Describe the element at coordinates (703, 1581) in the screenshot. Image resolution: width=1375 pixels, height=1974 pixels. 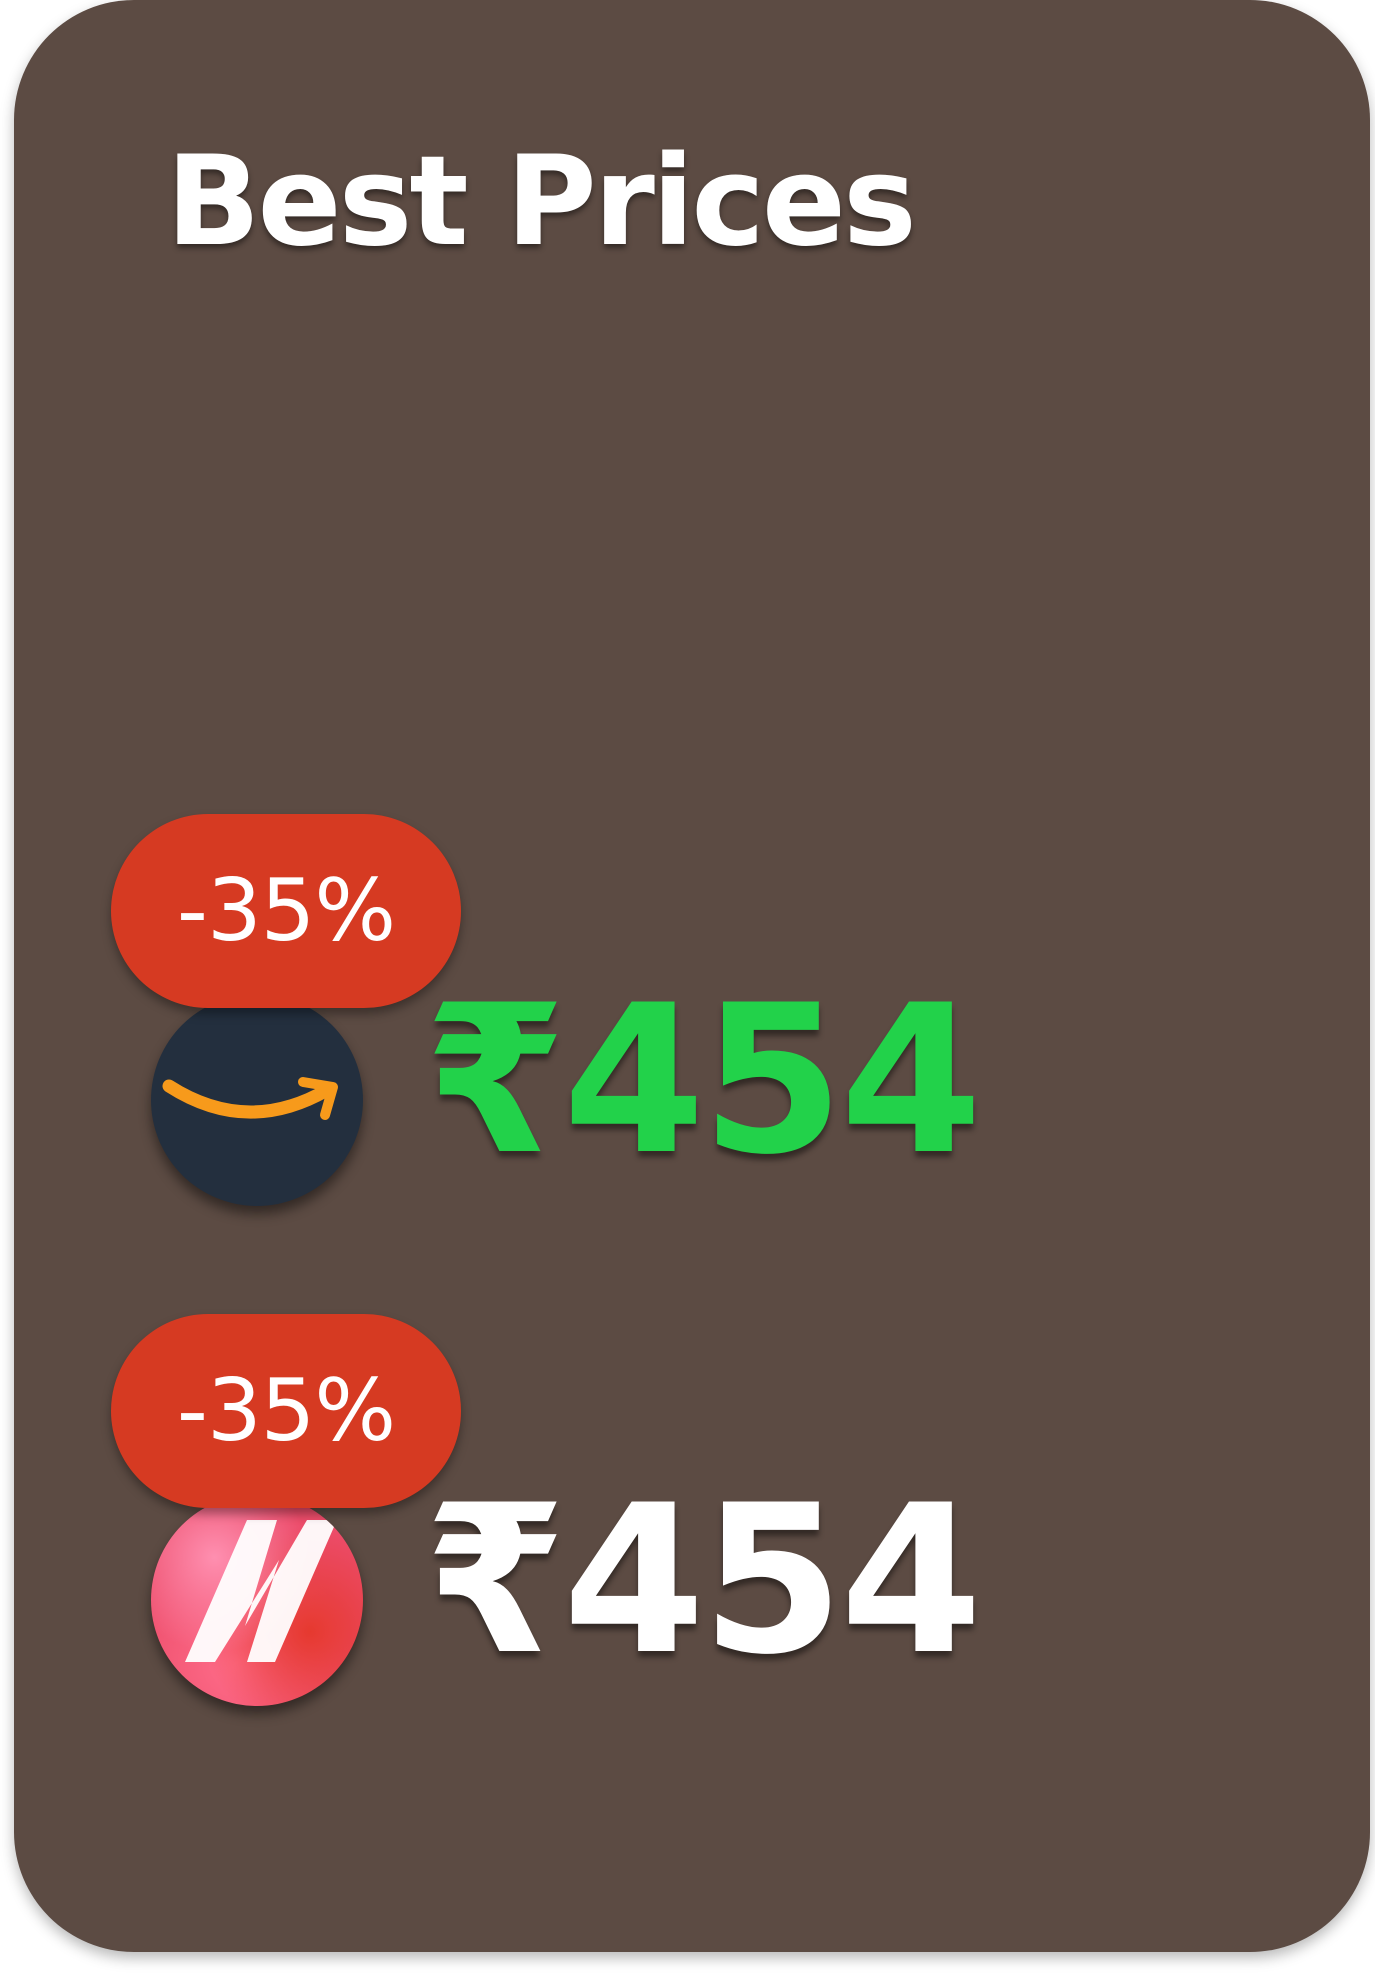
I see `price-value: ₹454` at that location.